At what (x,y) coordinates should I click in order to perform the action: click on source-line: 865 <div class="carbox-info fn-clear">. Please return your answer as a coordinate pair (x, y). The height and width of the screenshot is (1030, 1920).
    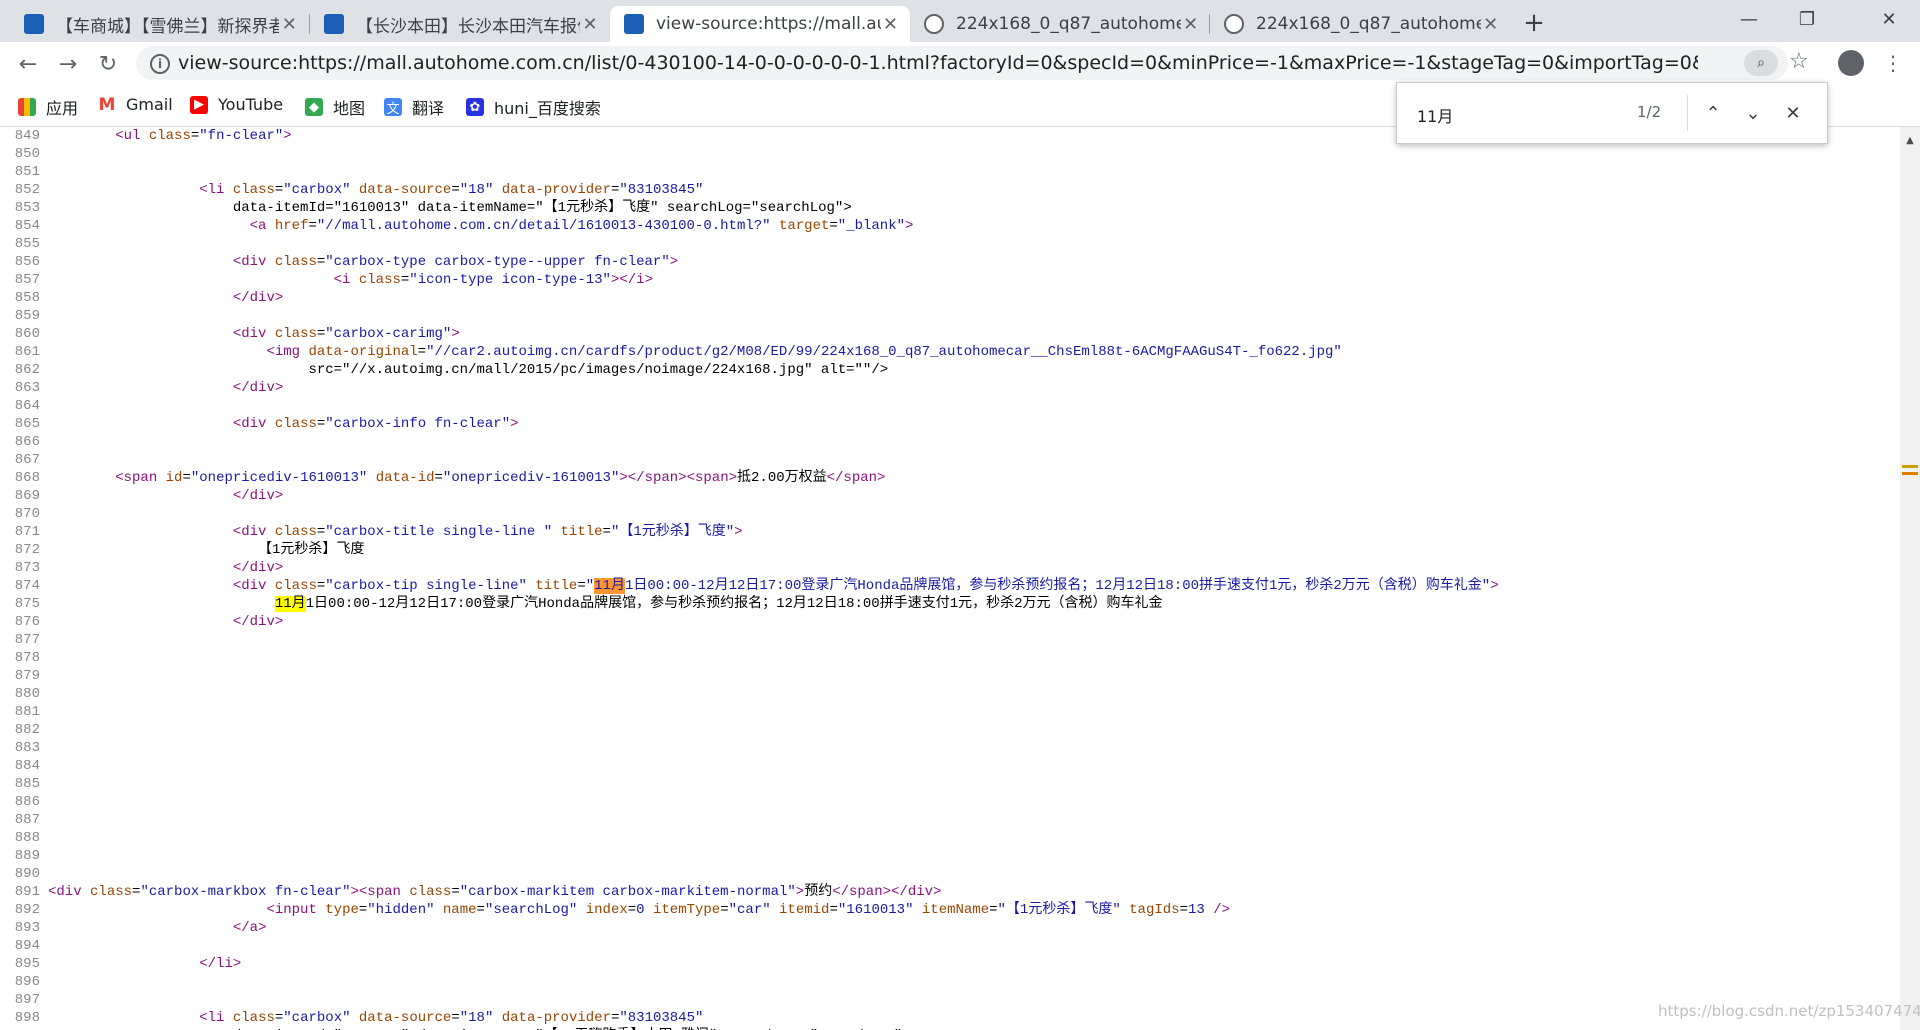
    Looking at the image, I should click on (950, 424).